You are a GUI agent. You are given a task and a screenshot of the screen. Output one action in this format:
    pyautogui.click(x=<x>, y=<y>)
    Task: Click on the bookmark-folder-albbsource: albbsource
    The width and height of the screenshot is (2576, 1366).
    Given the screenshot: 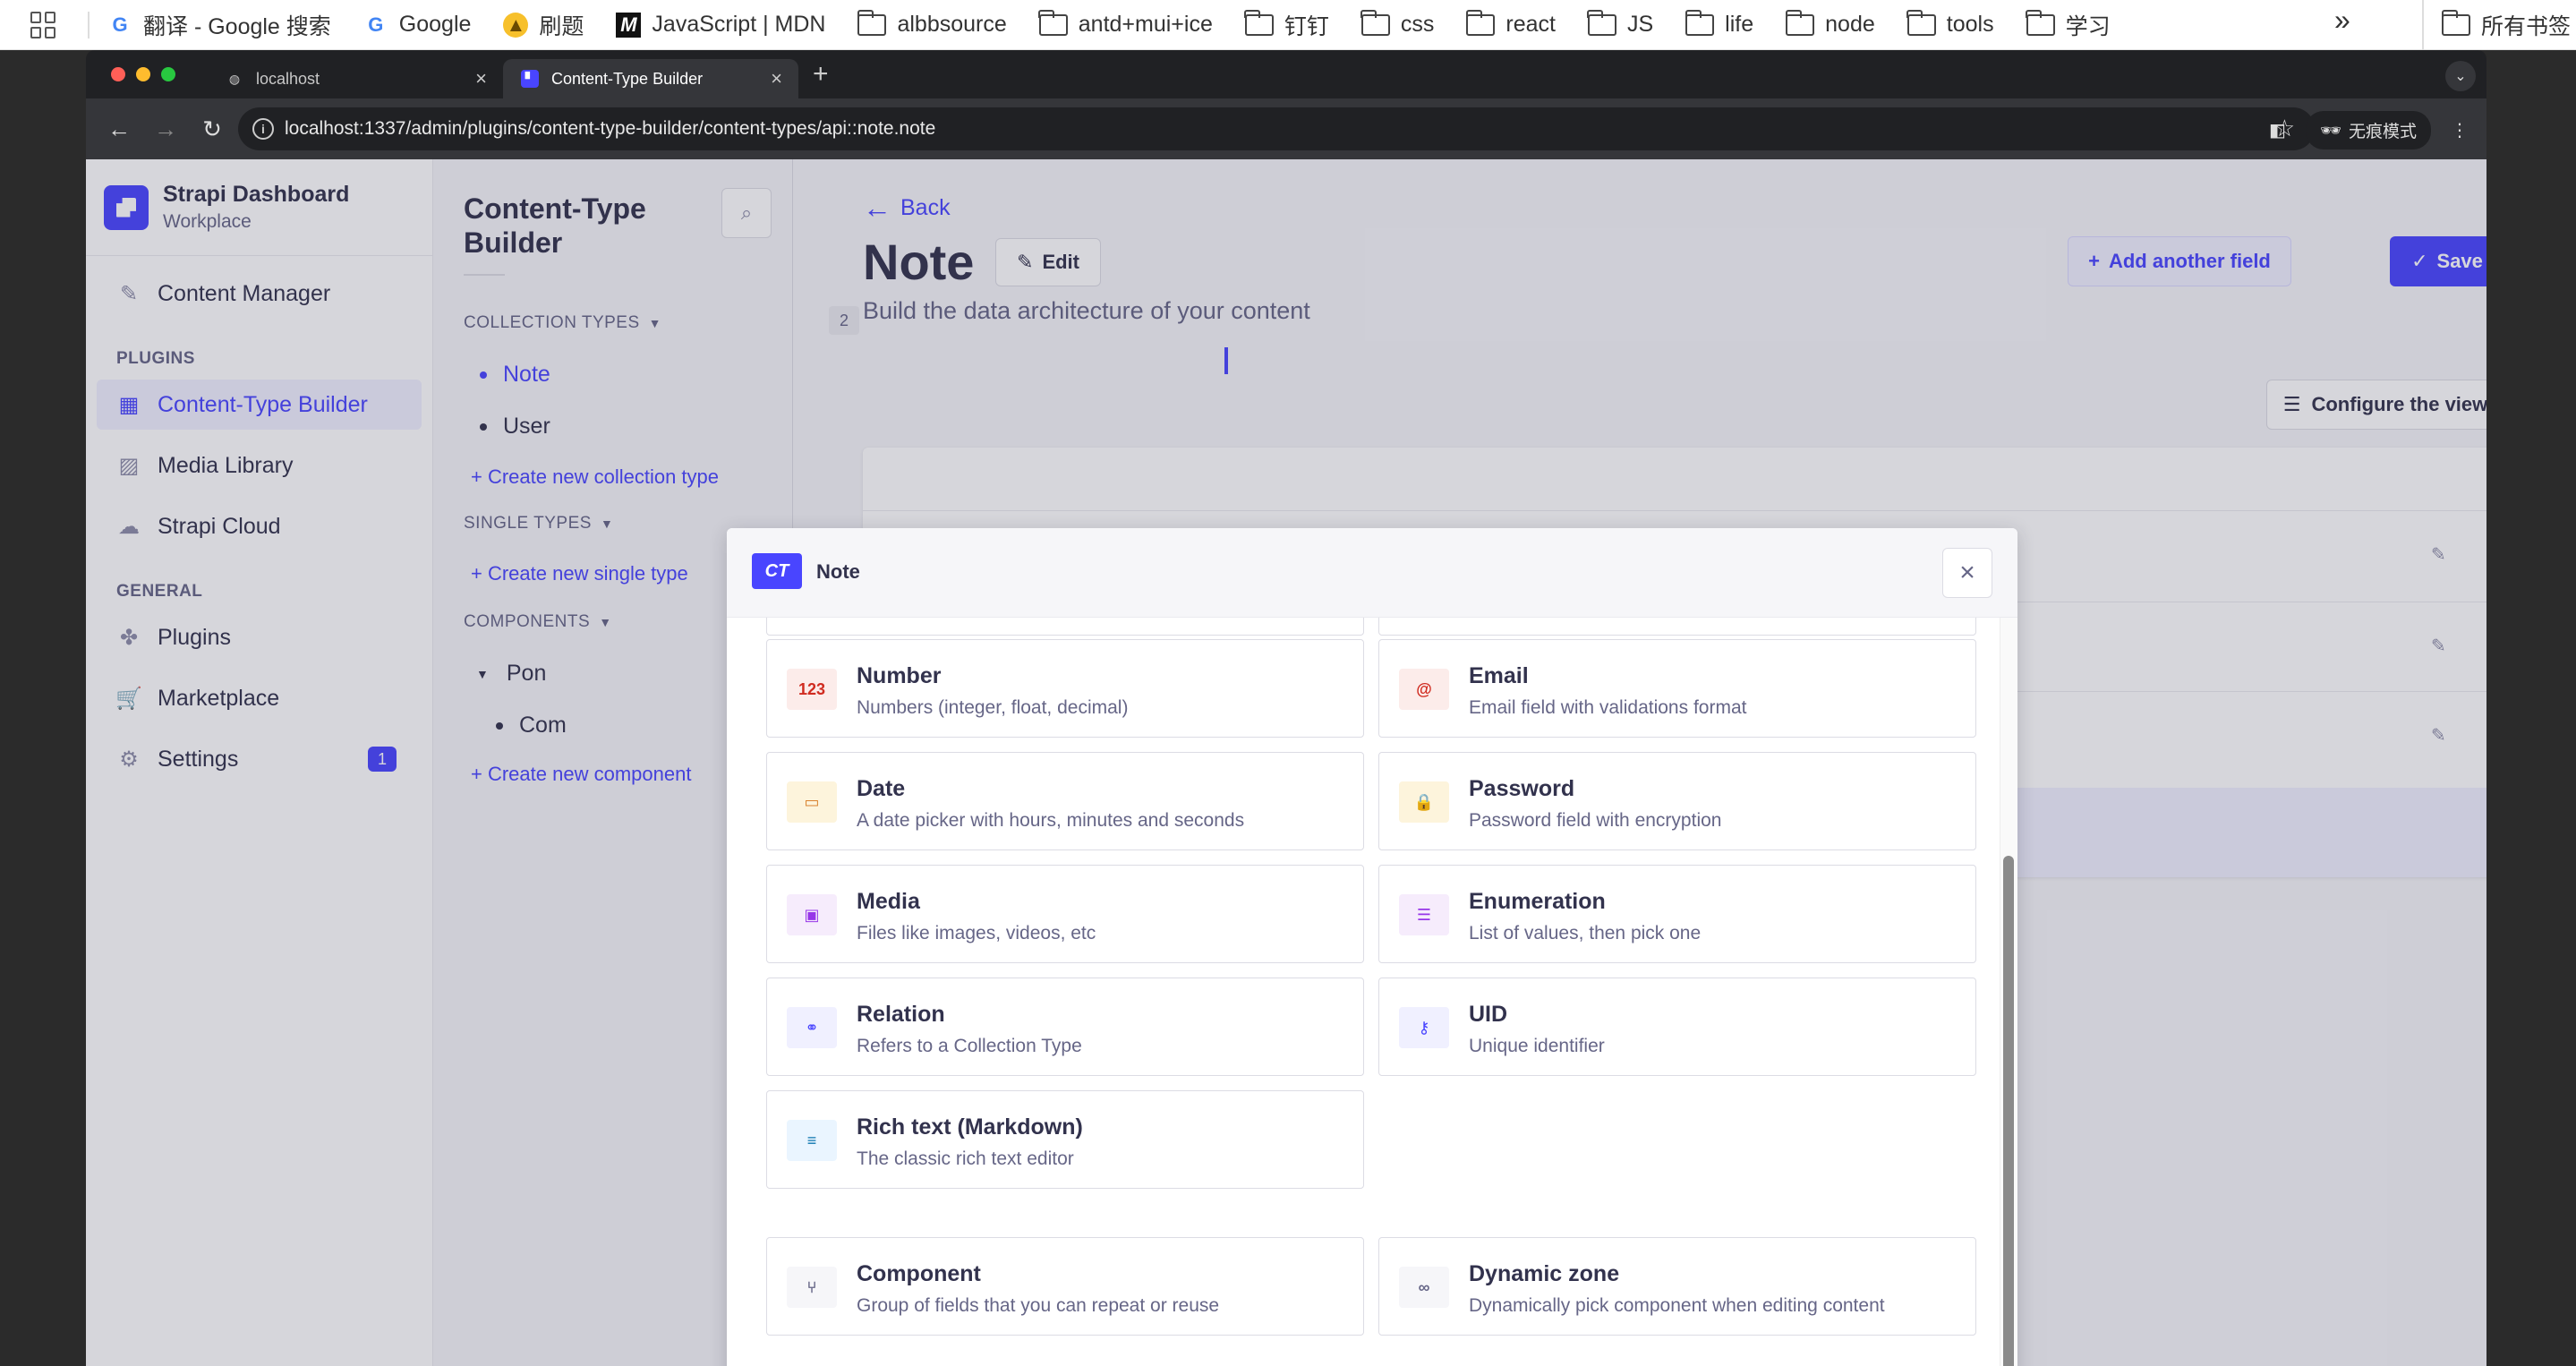 What is the action you would take?
    pyautogui.click(x=932, y=23)
    